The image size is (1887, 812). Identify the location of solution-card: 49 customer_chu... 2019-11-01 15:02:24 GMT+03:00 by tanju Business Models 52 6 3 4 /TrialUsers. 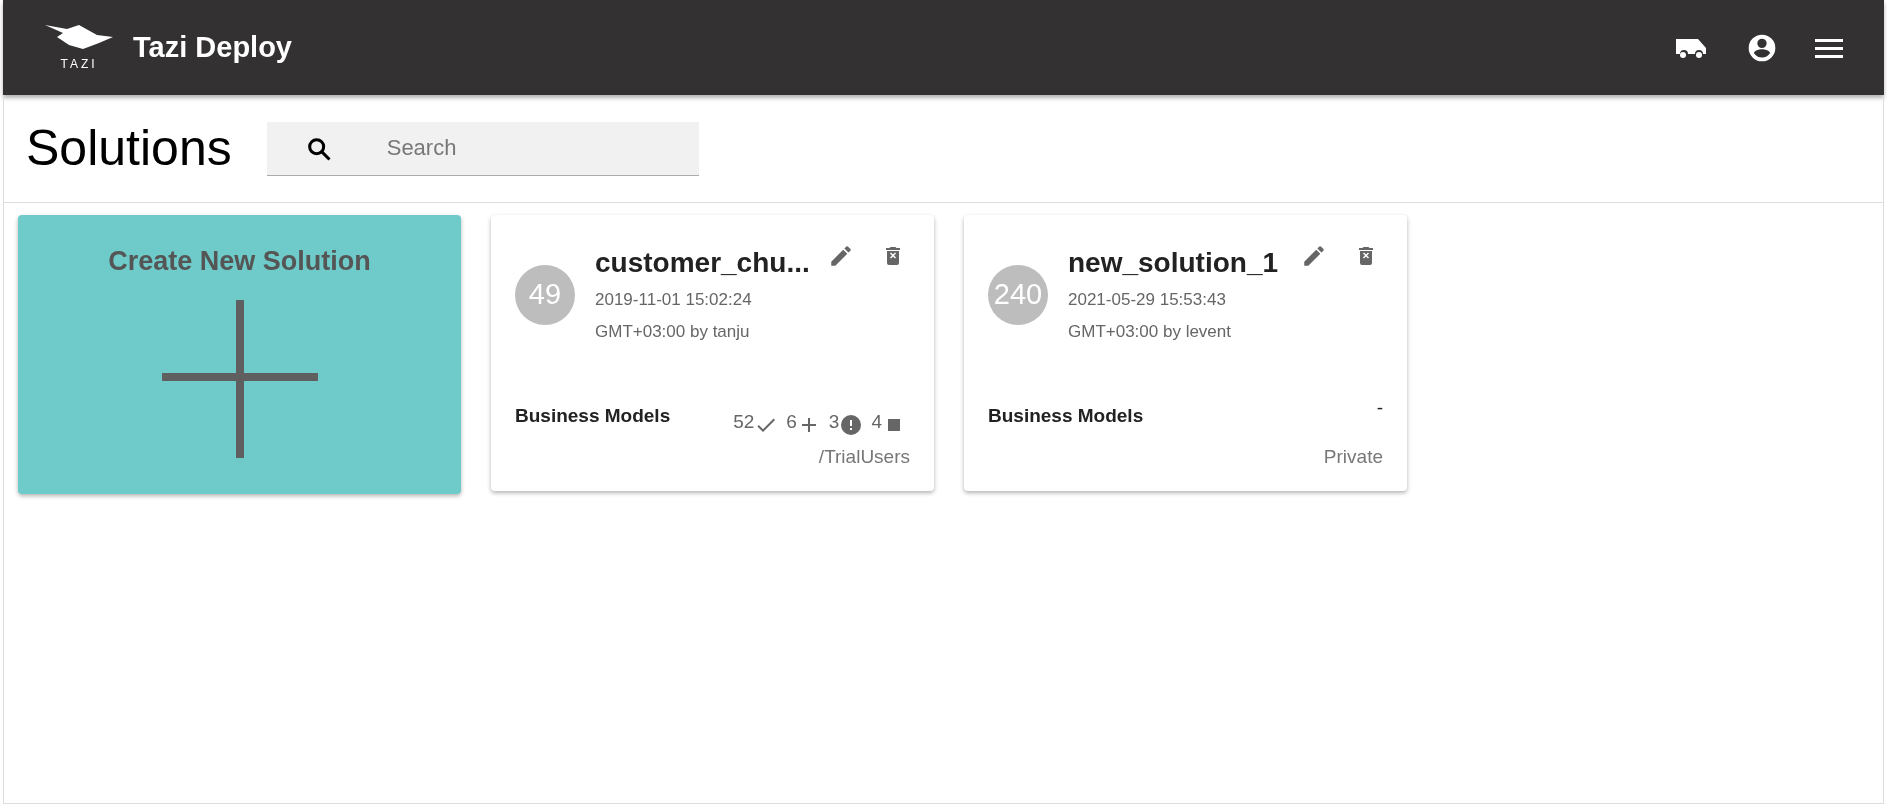
(712, 353).